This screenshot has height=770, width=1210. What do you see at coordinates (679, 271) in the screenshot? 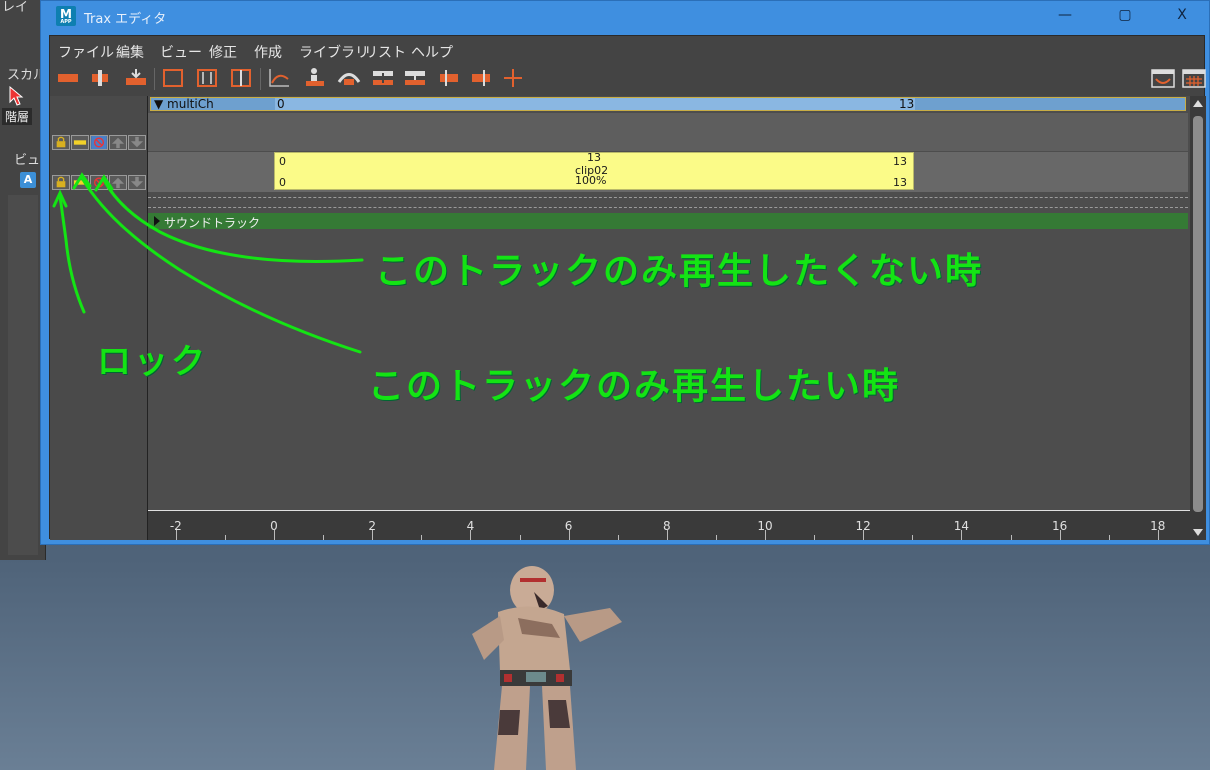
I see `annotation-mute: このトラックのみ再生したくない時` at bounding box center [679, 271].